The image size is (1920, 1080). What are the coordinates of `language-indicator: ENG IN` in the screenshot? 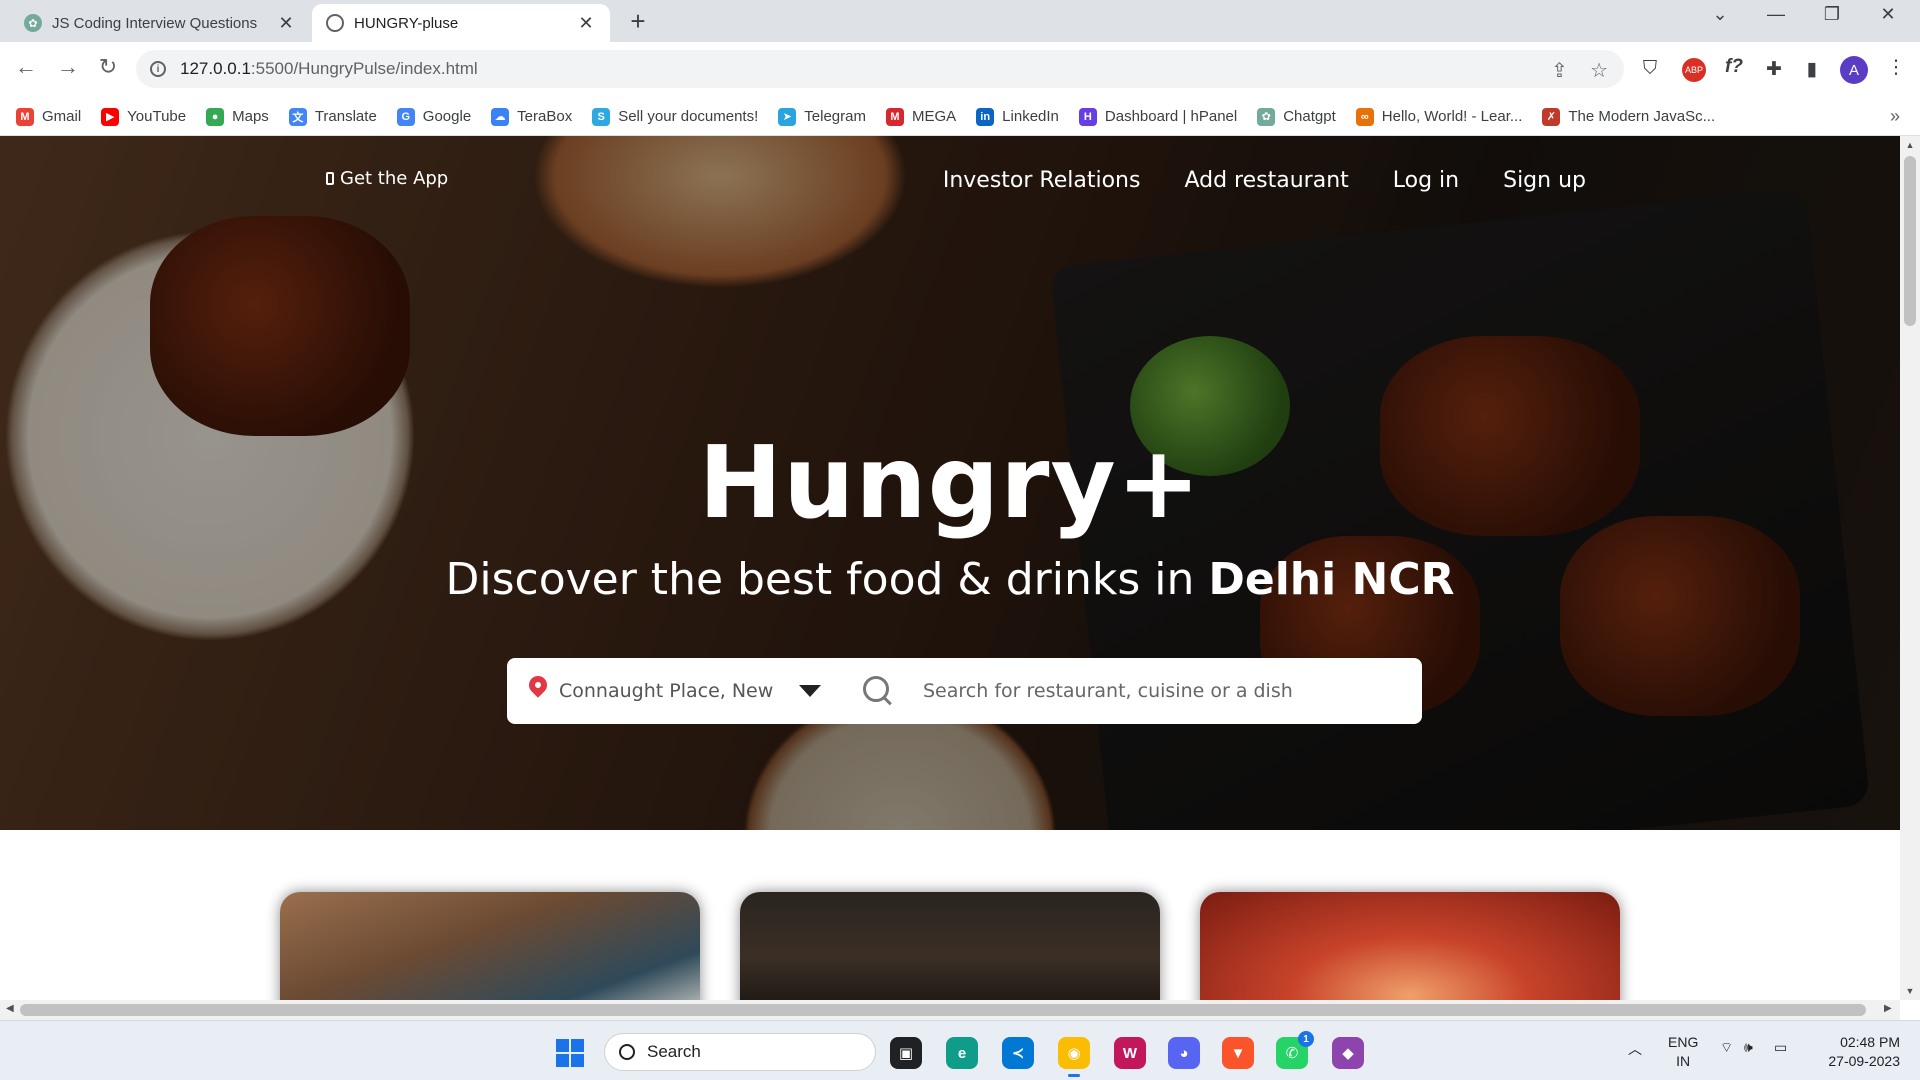 It's located at (1683, 1052).